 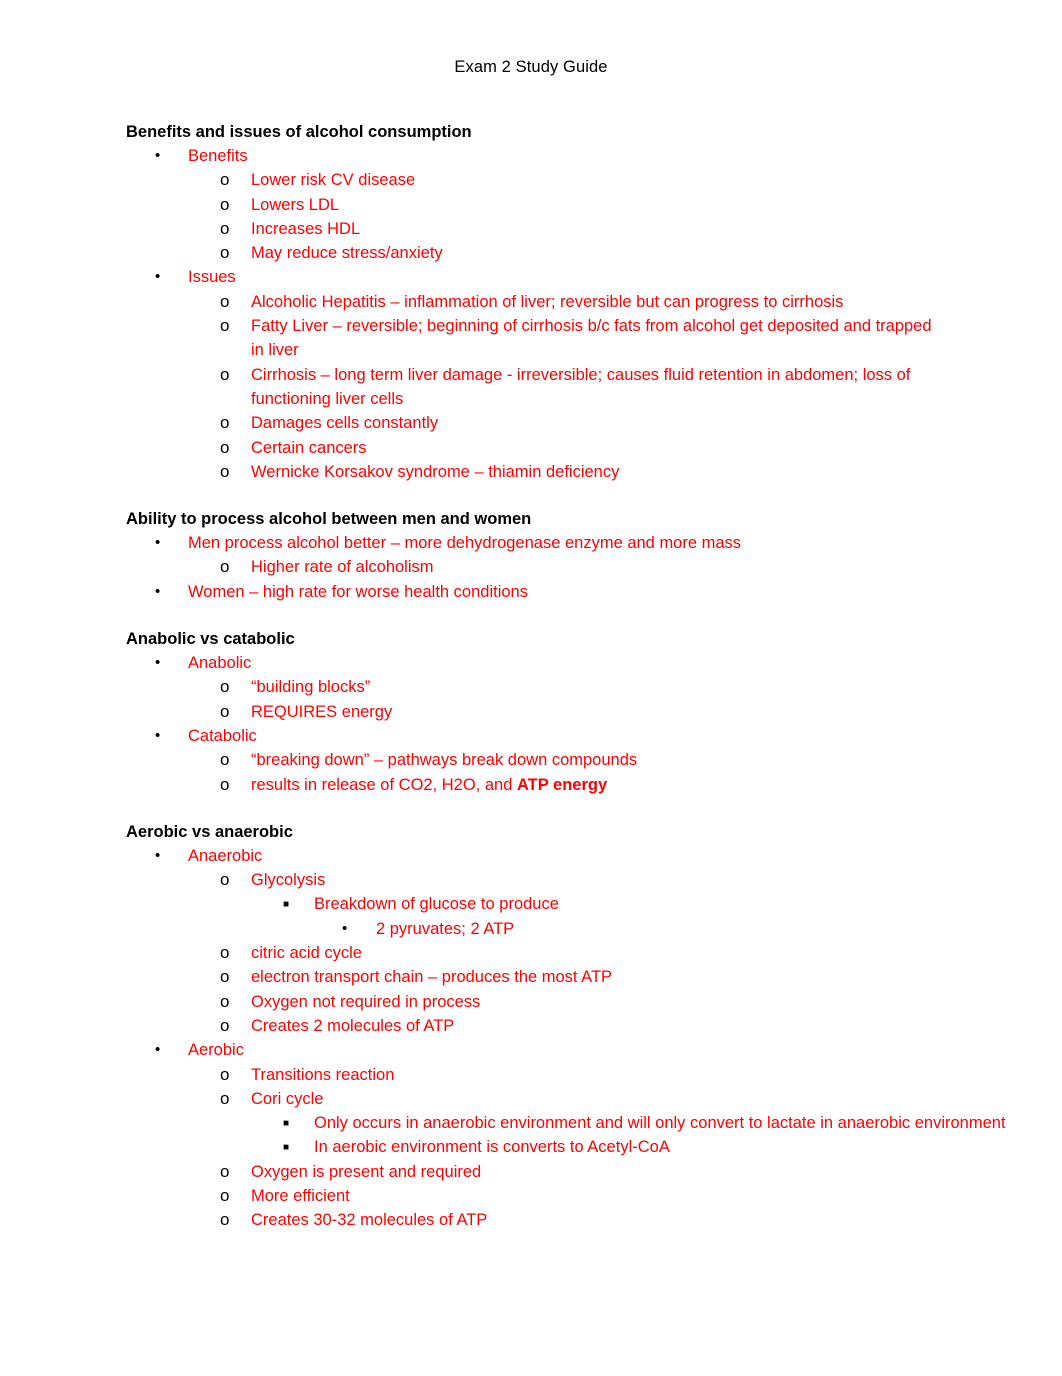 What do you see at coordinates (536, 423) in the screenshot?
I see `list-item: o Damages cells constantly` at bounding box center [536, 423].